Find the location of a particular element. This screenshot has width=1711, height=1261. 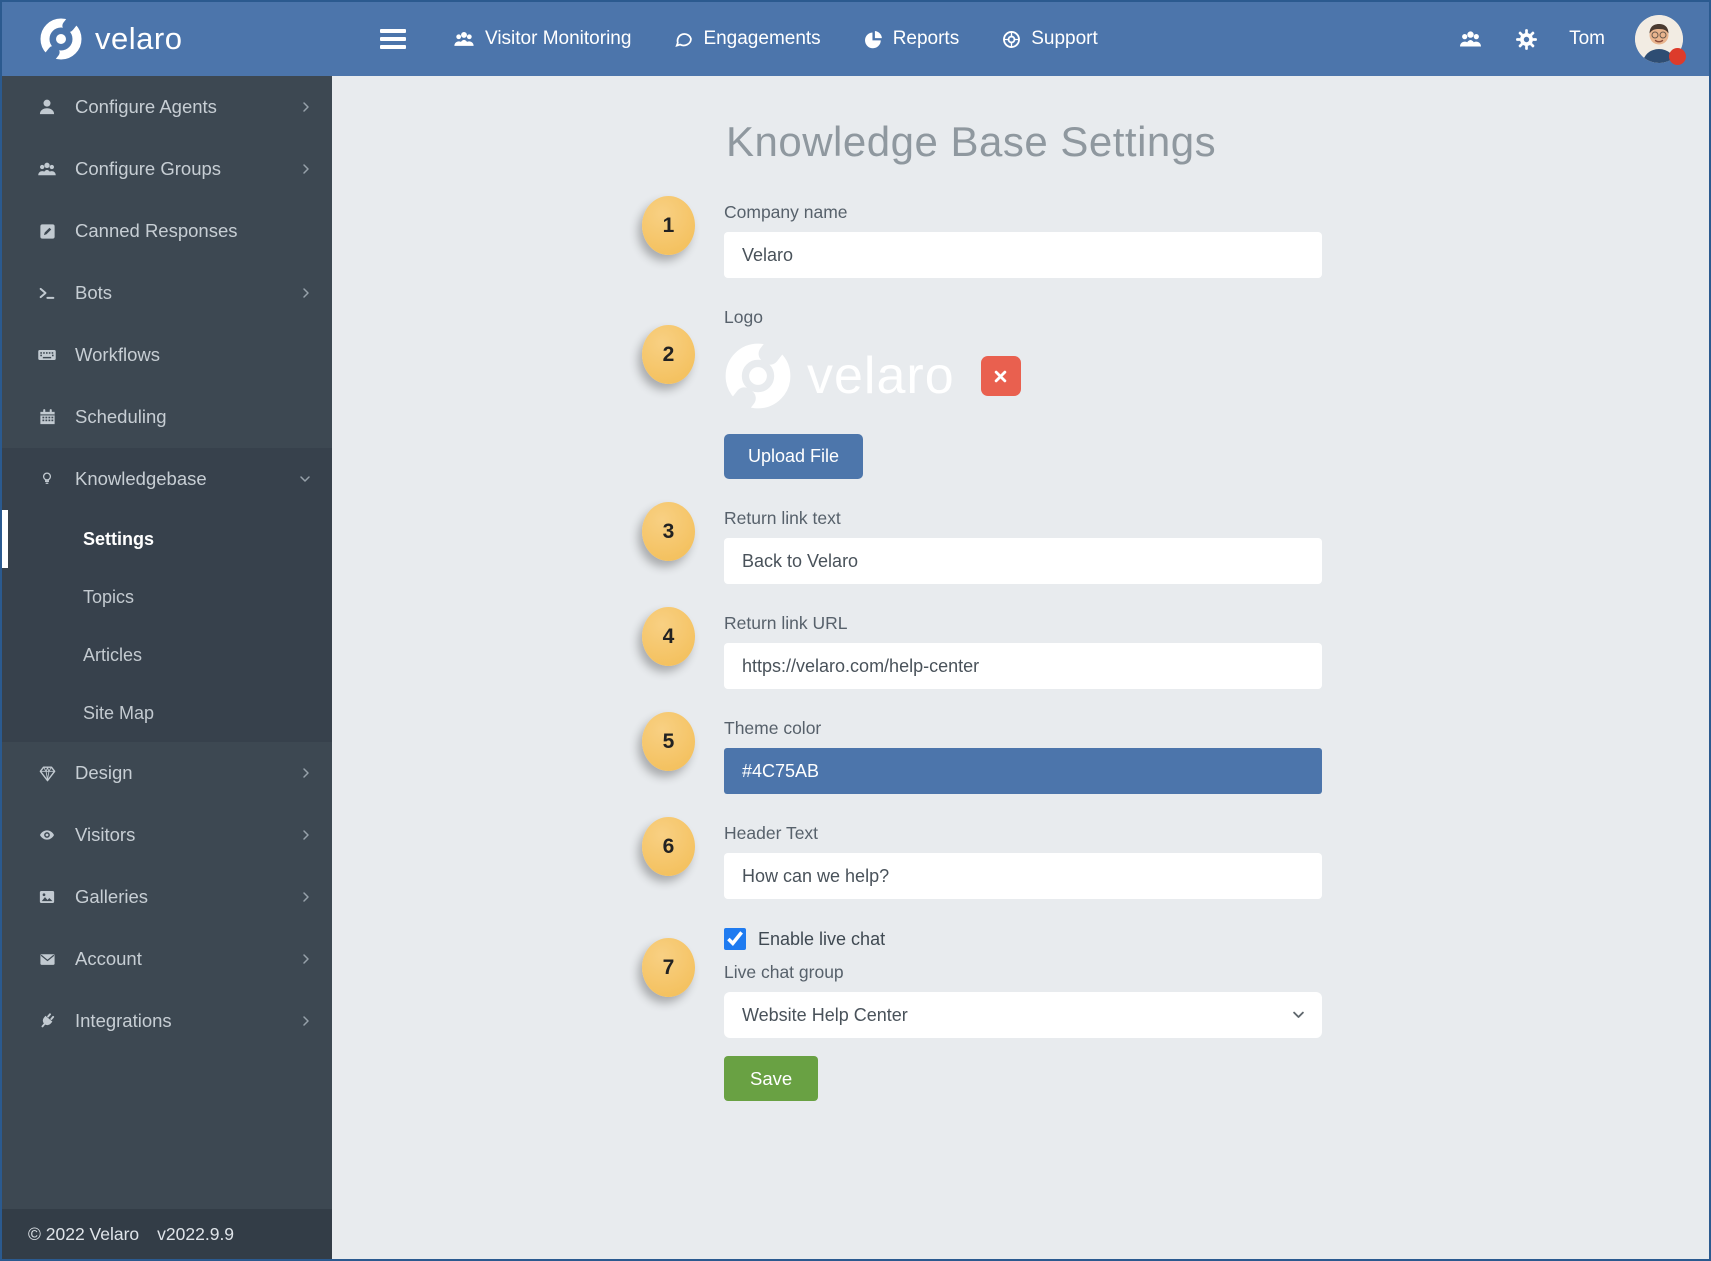

step-badge-4: 4 is located at coordinates (668, 636).